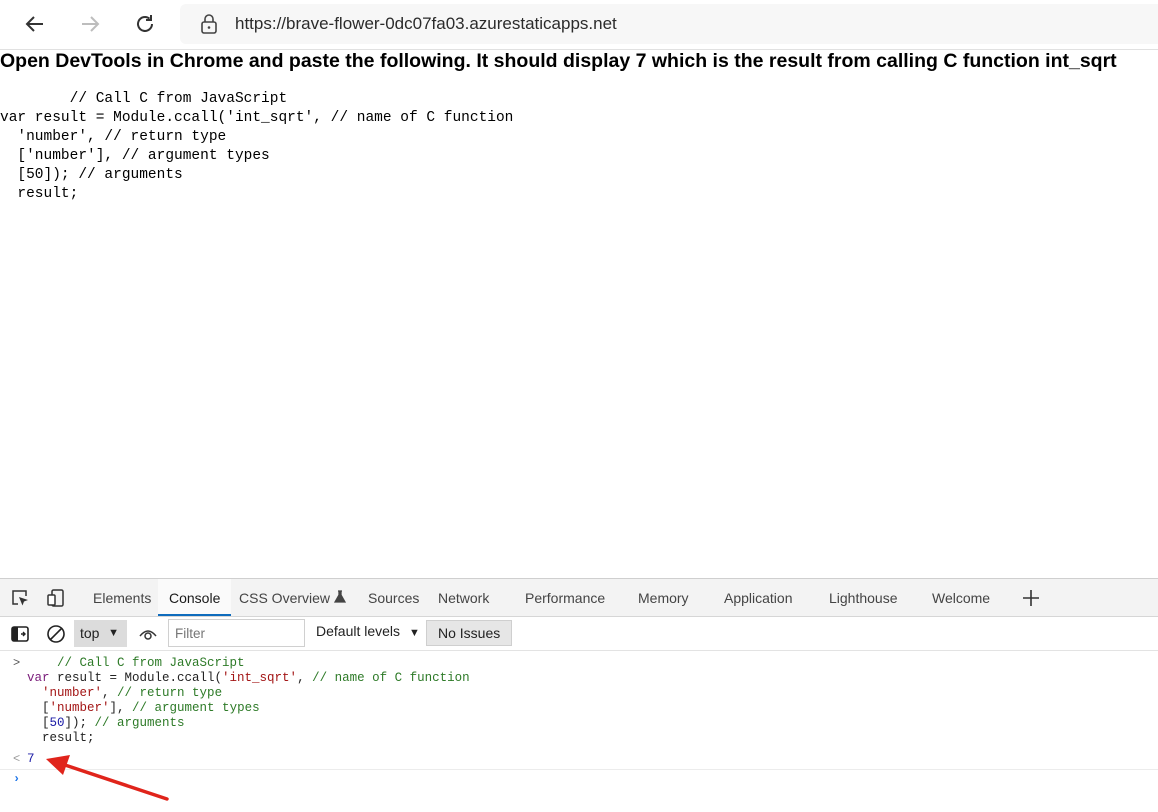 This screenshot has height=812, width=1158. What do you see at coordinates (90, 633) in the screenshot?
I see `context-selector-value: top` at bounding box center [90, 633].